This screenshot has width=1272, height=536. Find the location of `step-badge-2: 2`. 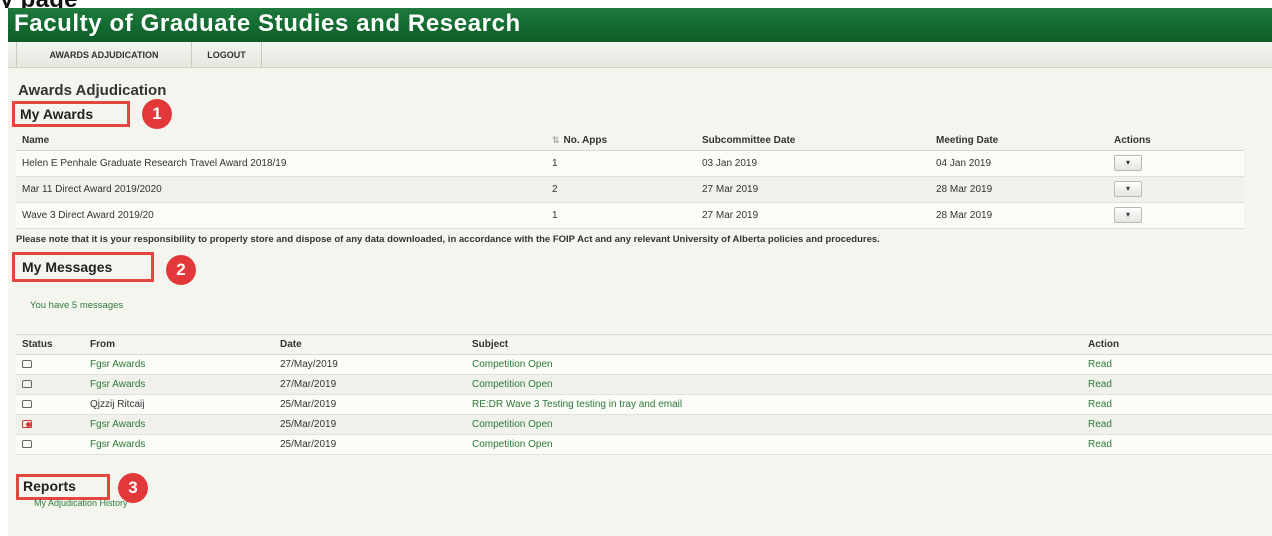

step-badge-2: 2 is located at coordinates (181, 270).